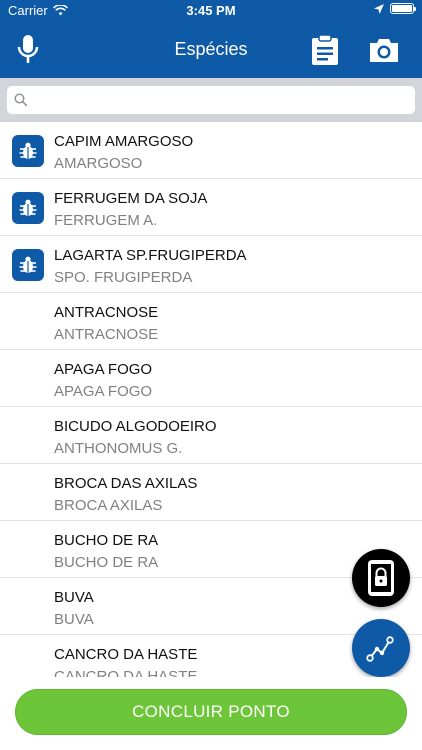 The image size is (422, 750). Describe the element at coordinates (106, 540) in the screenshot. I see `species-name: BUCHO DE RA` at that location.